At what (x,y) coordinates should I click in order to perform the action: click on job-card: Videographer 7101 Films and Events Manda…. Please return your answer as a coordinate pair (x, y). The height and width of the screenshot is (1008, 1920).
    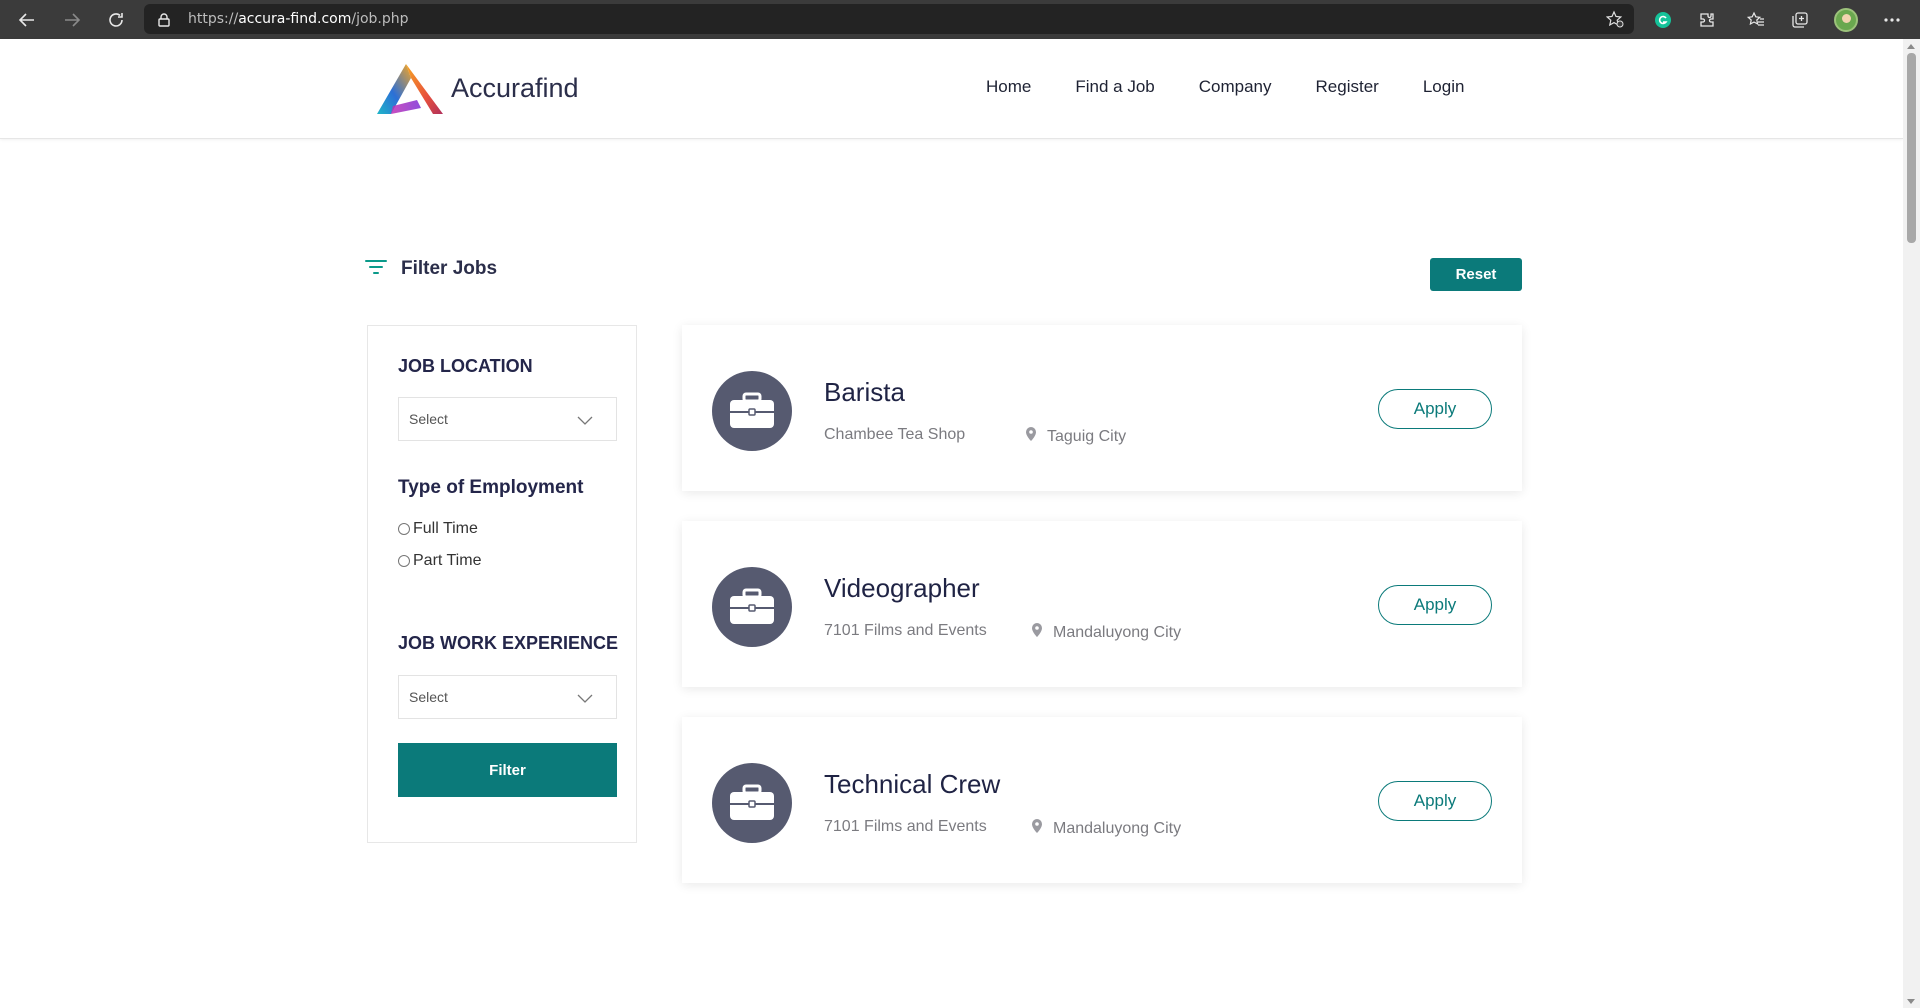
    Looking at the image, I should click on (1102, 604).